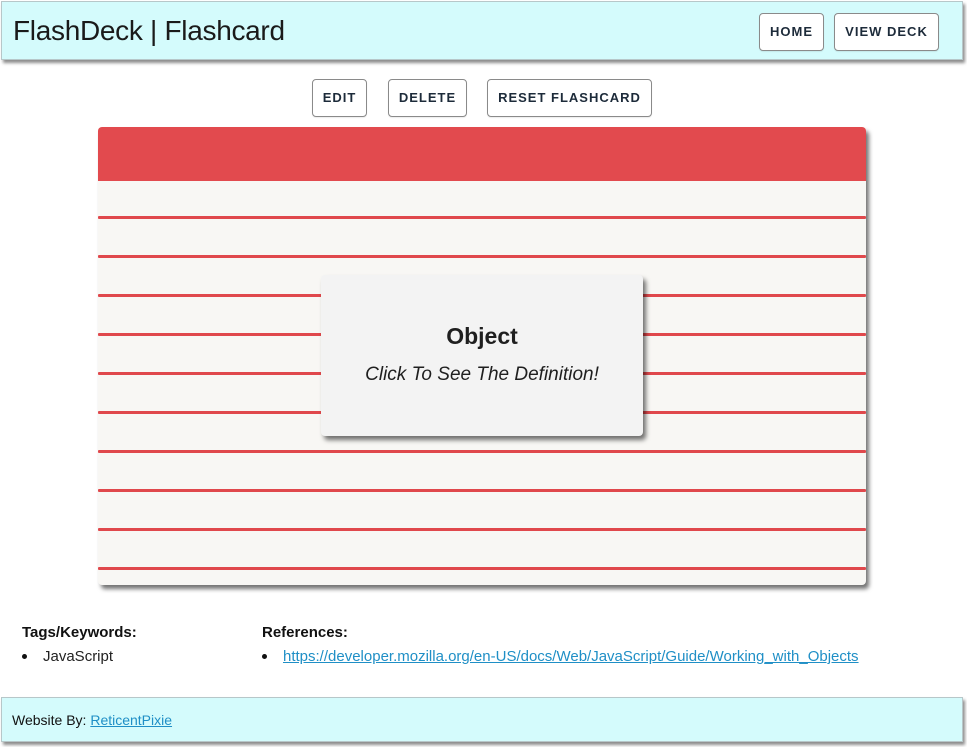 This screenshot has height=747, width=967. What do you see at coordinates (482, 374) in the screenshot?
I see `flashcard-hint: Click To See The Definition!` at bounding box center [482, 374].